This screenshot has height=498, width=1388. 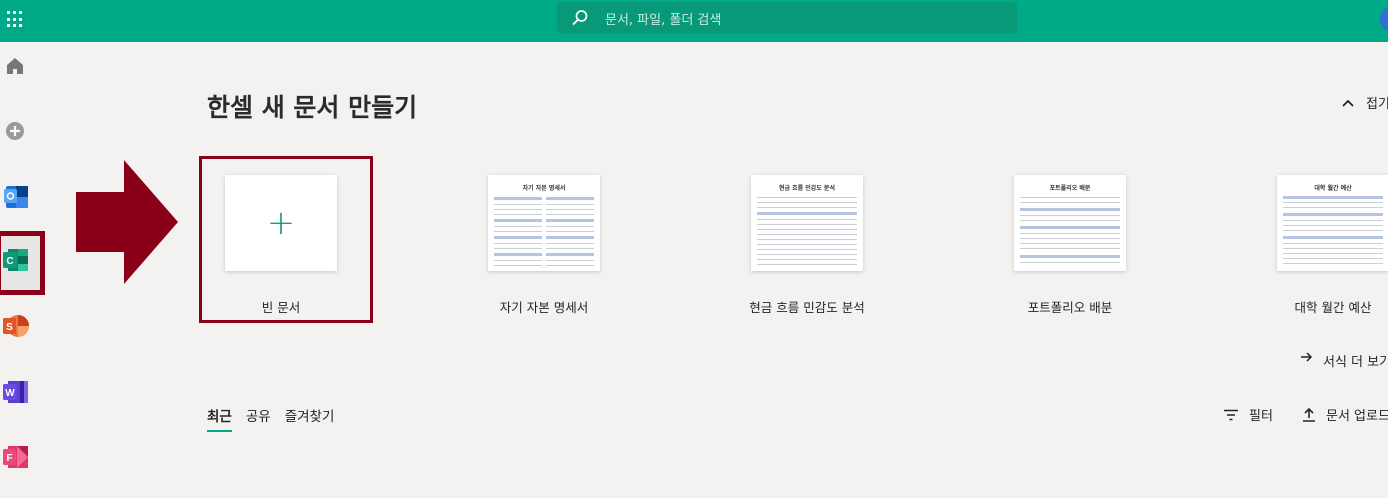 I want to click on avatar, so click(x=1384, y=19).